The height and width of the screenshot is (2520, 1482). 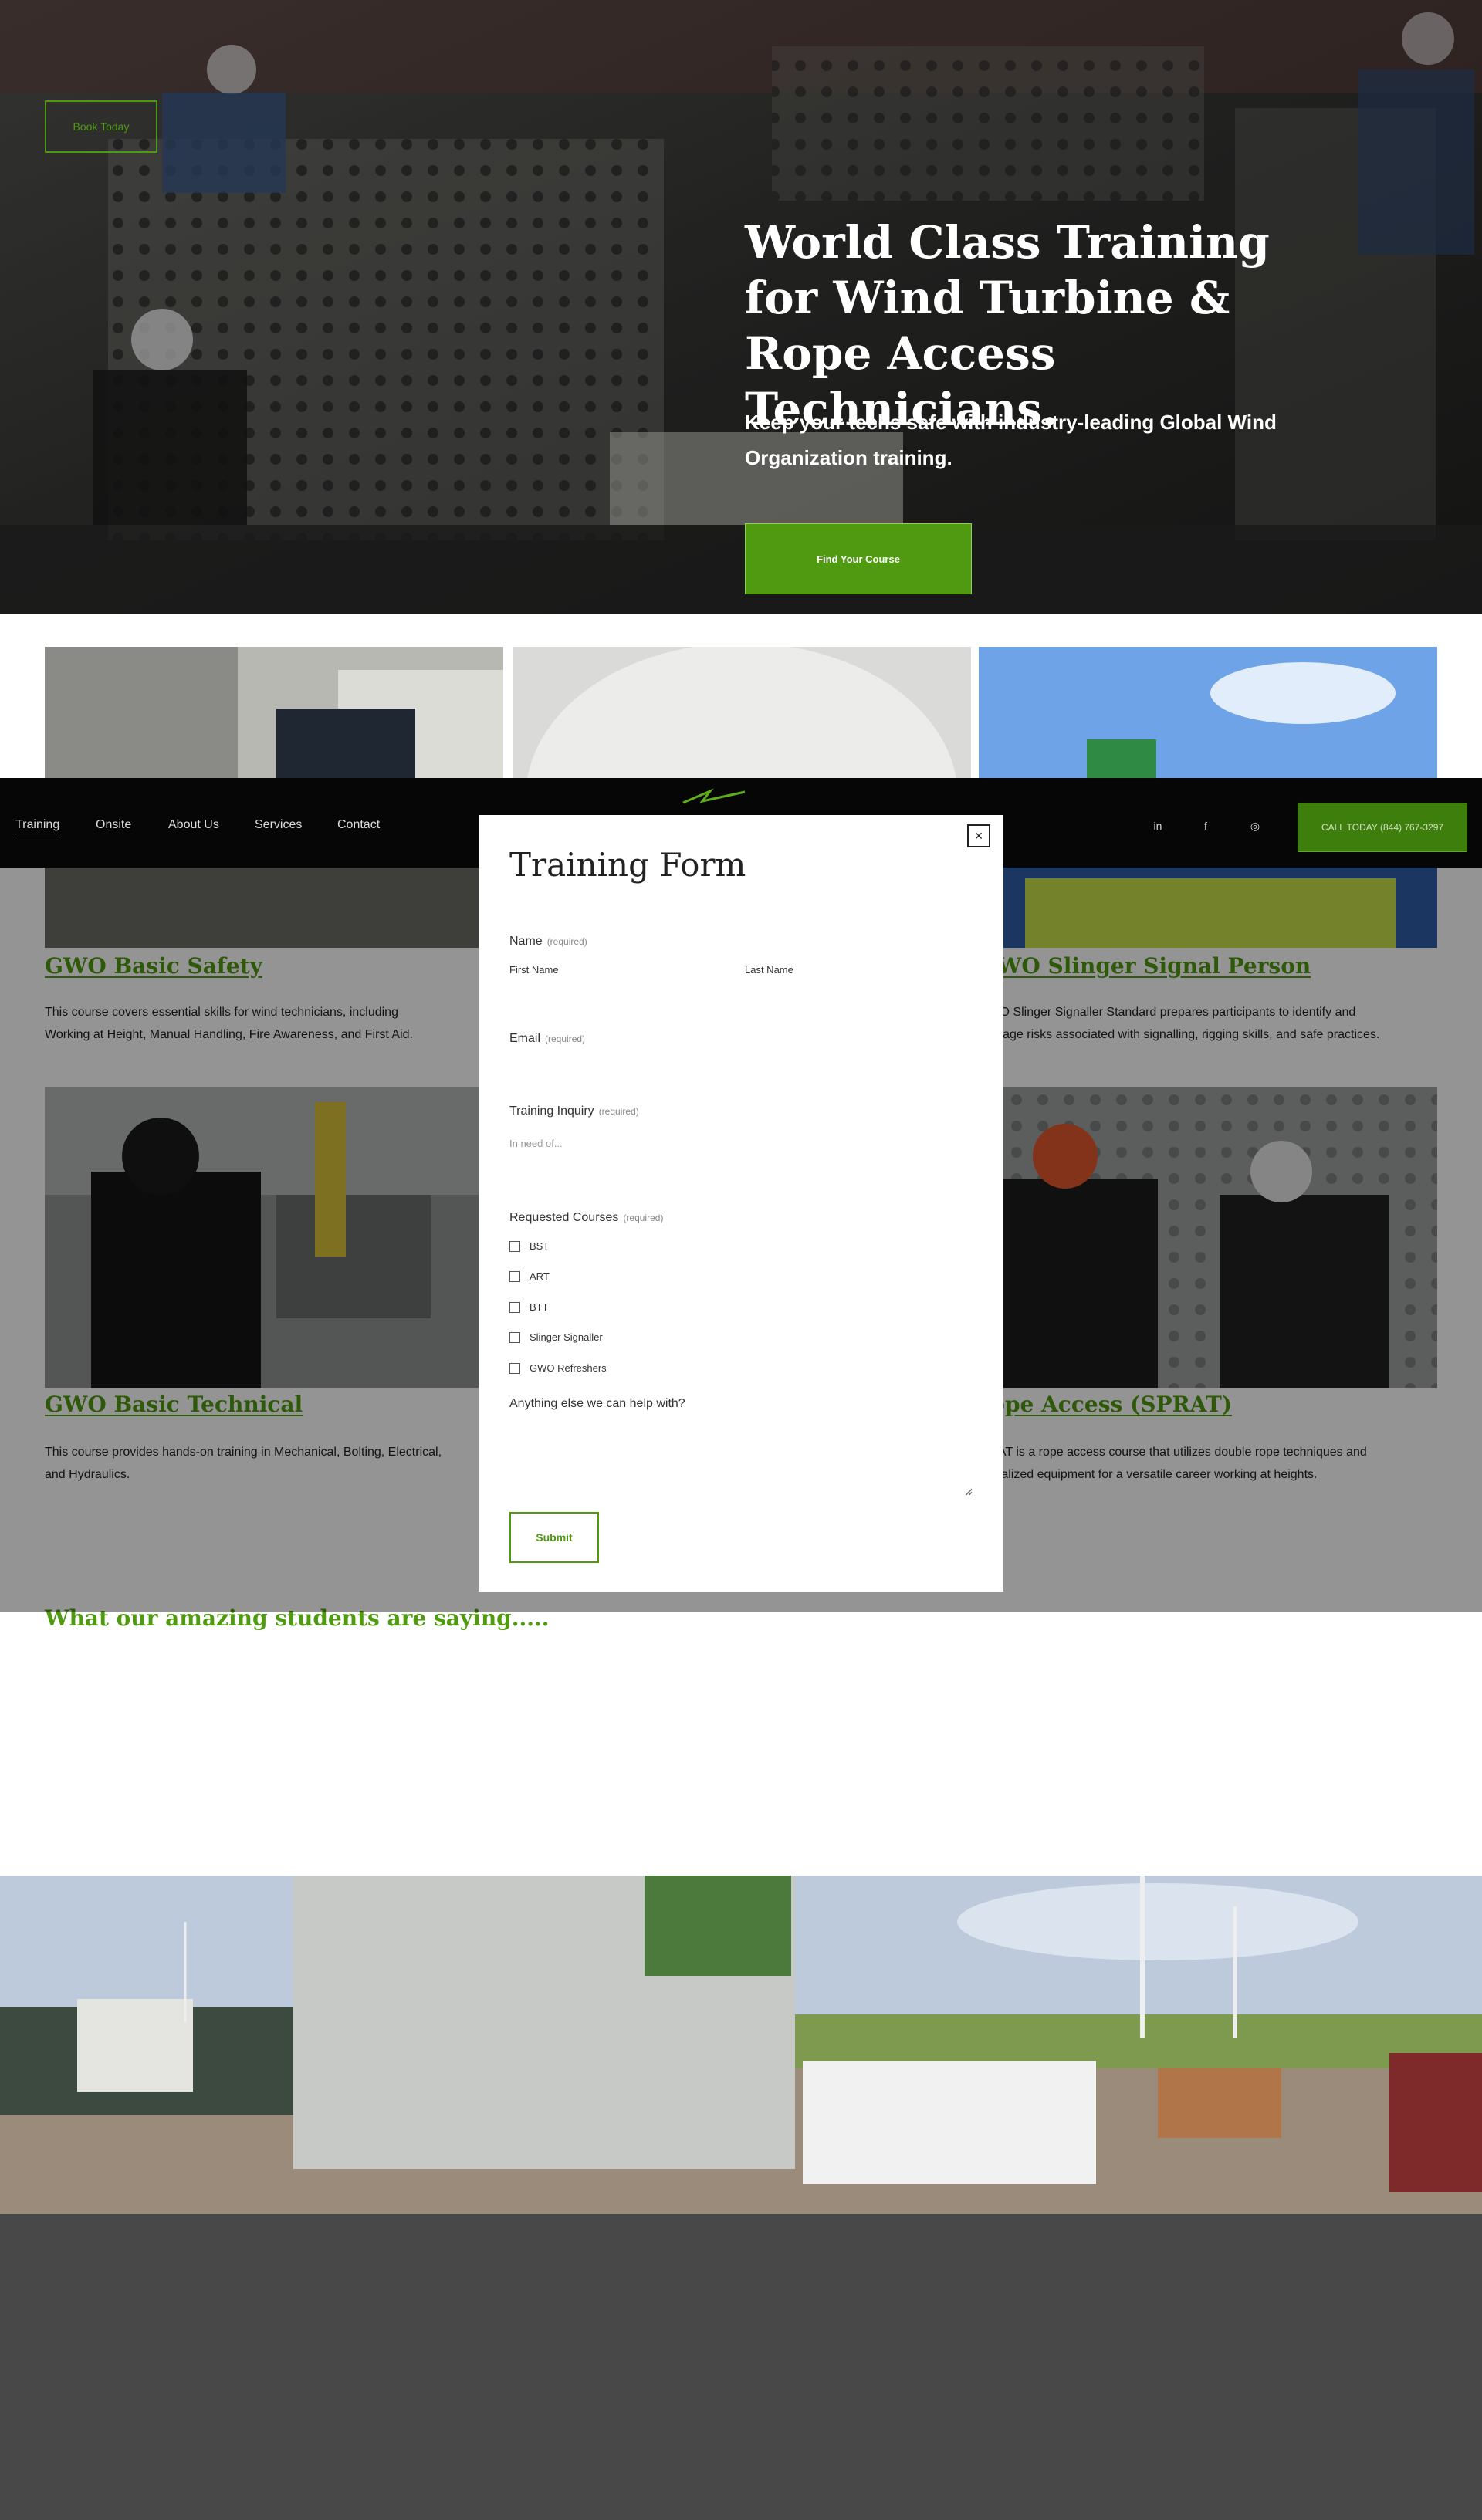 I want to click on book-today-button: Book Today, so click(x=101, y=126).